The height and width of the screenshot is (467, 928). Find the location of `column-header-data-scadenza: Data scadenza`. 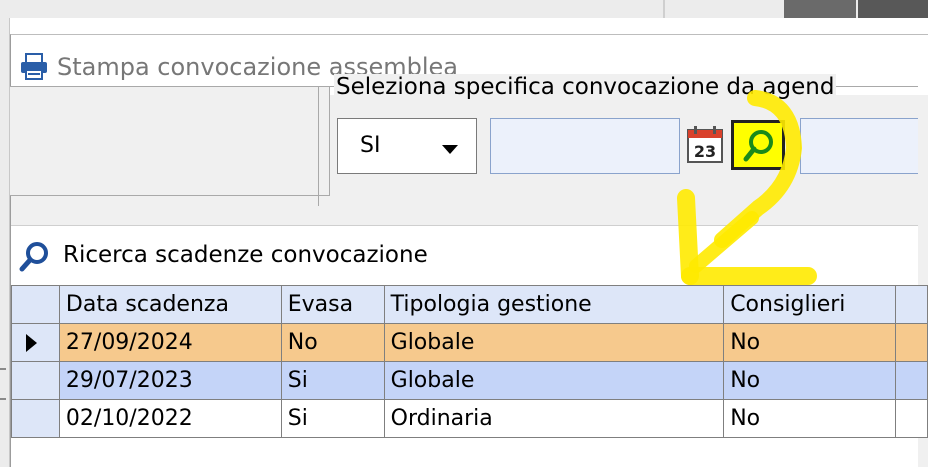

column-header-data-scadenza: Data scadenza is located at coordinates (170, 304).